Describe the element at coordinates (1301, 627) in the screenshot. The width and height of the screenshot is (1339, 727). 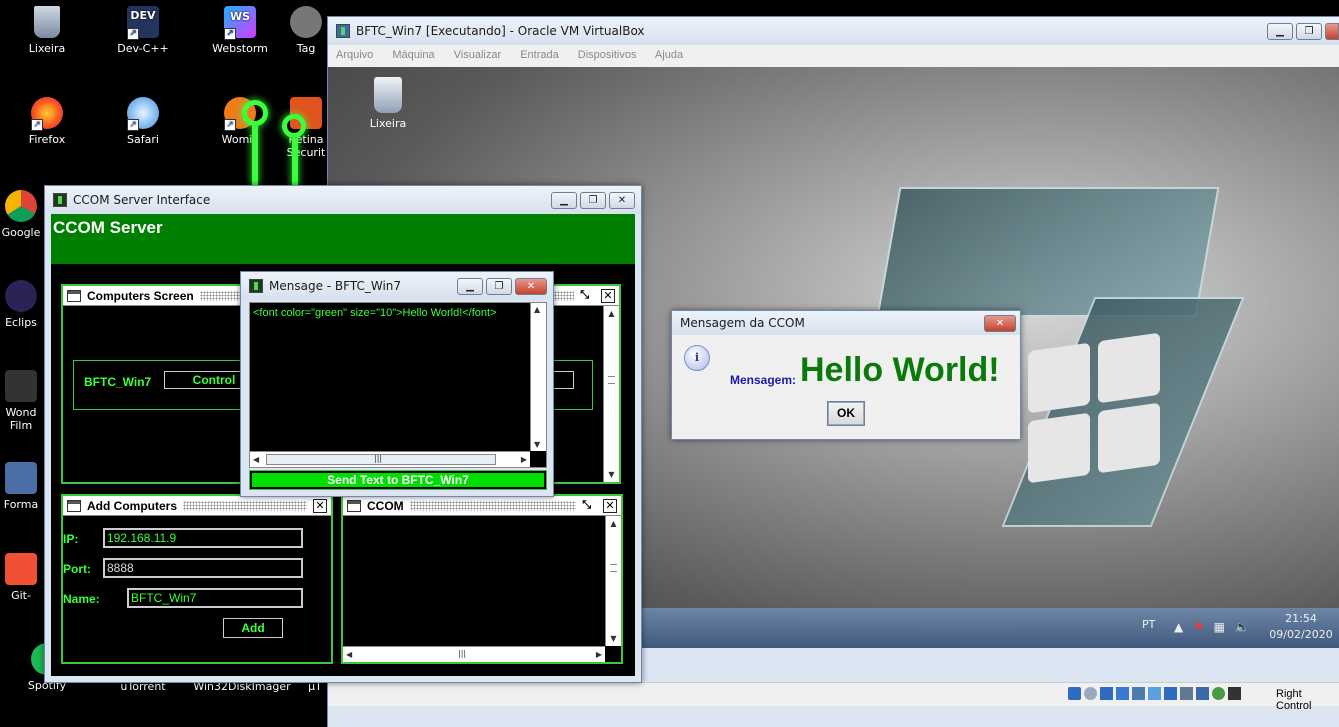
I see `clock: 21:54 09/02/2020` at that location.